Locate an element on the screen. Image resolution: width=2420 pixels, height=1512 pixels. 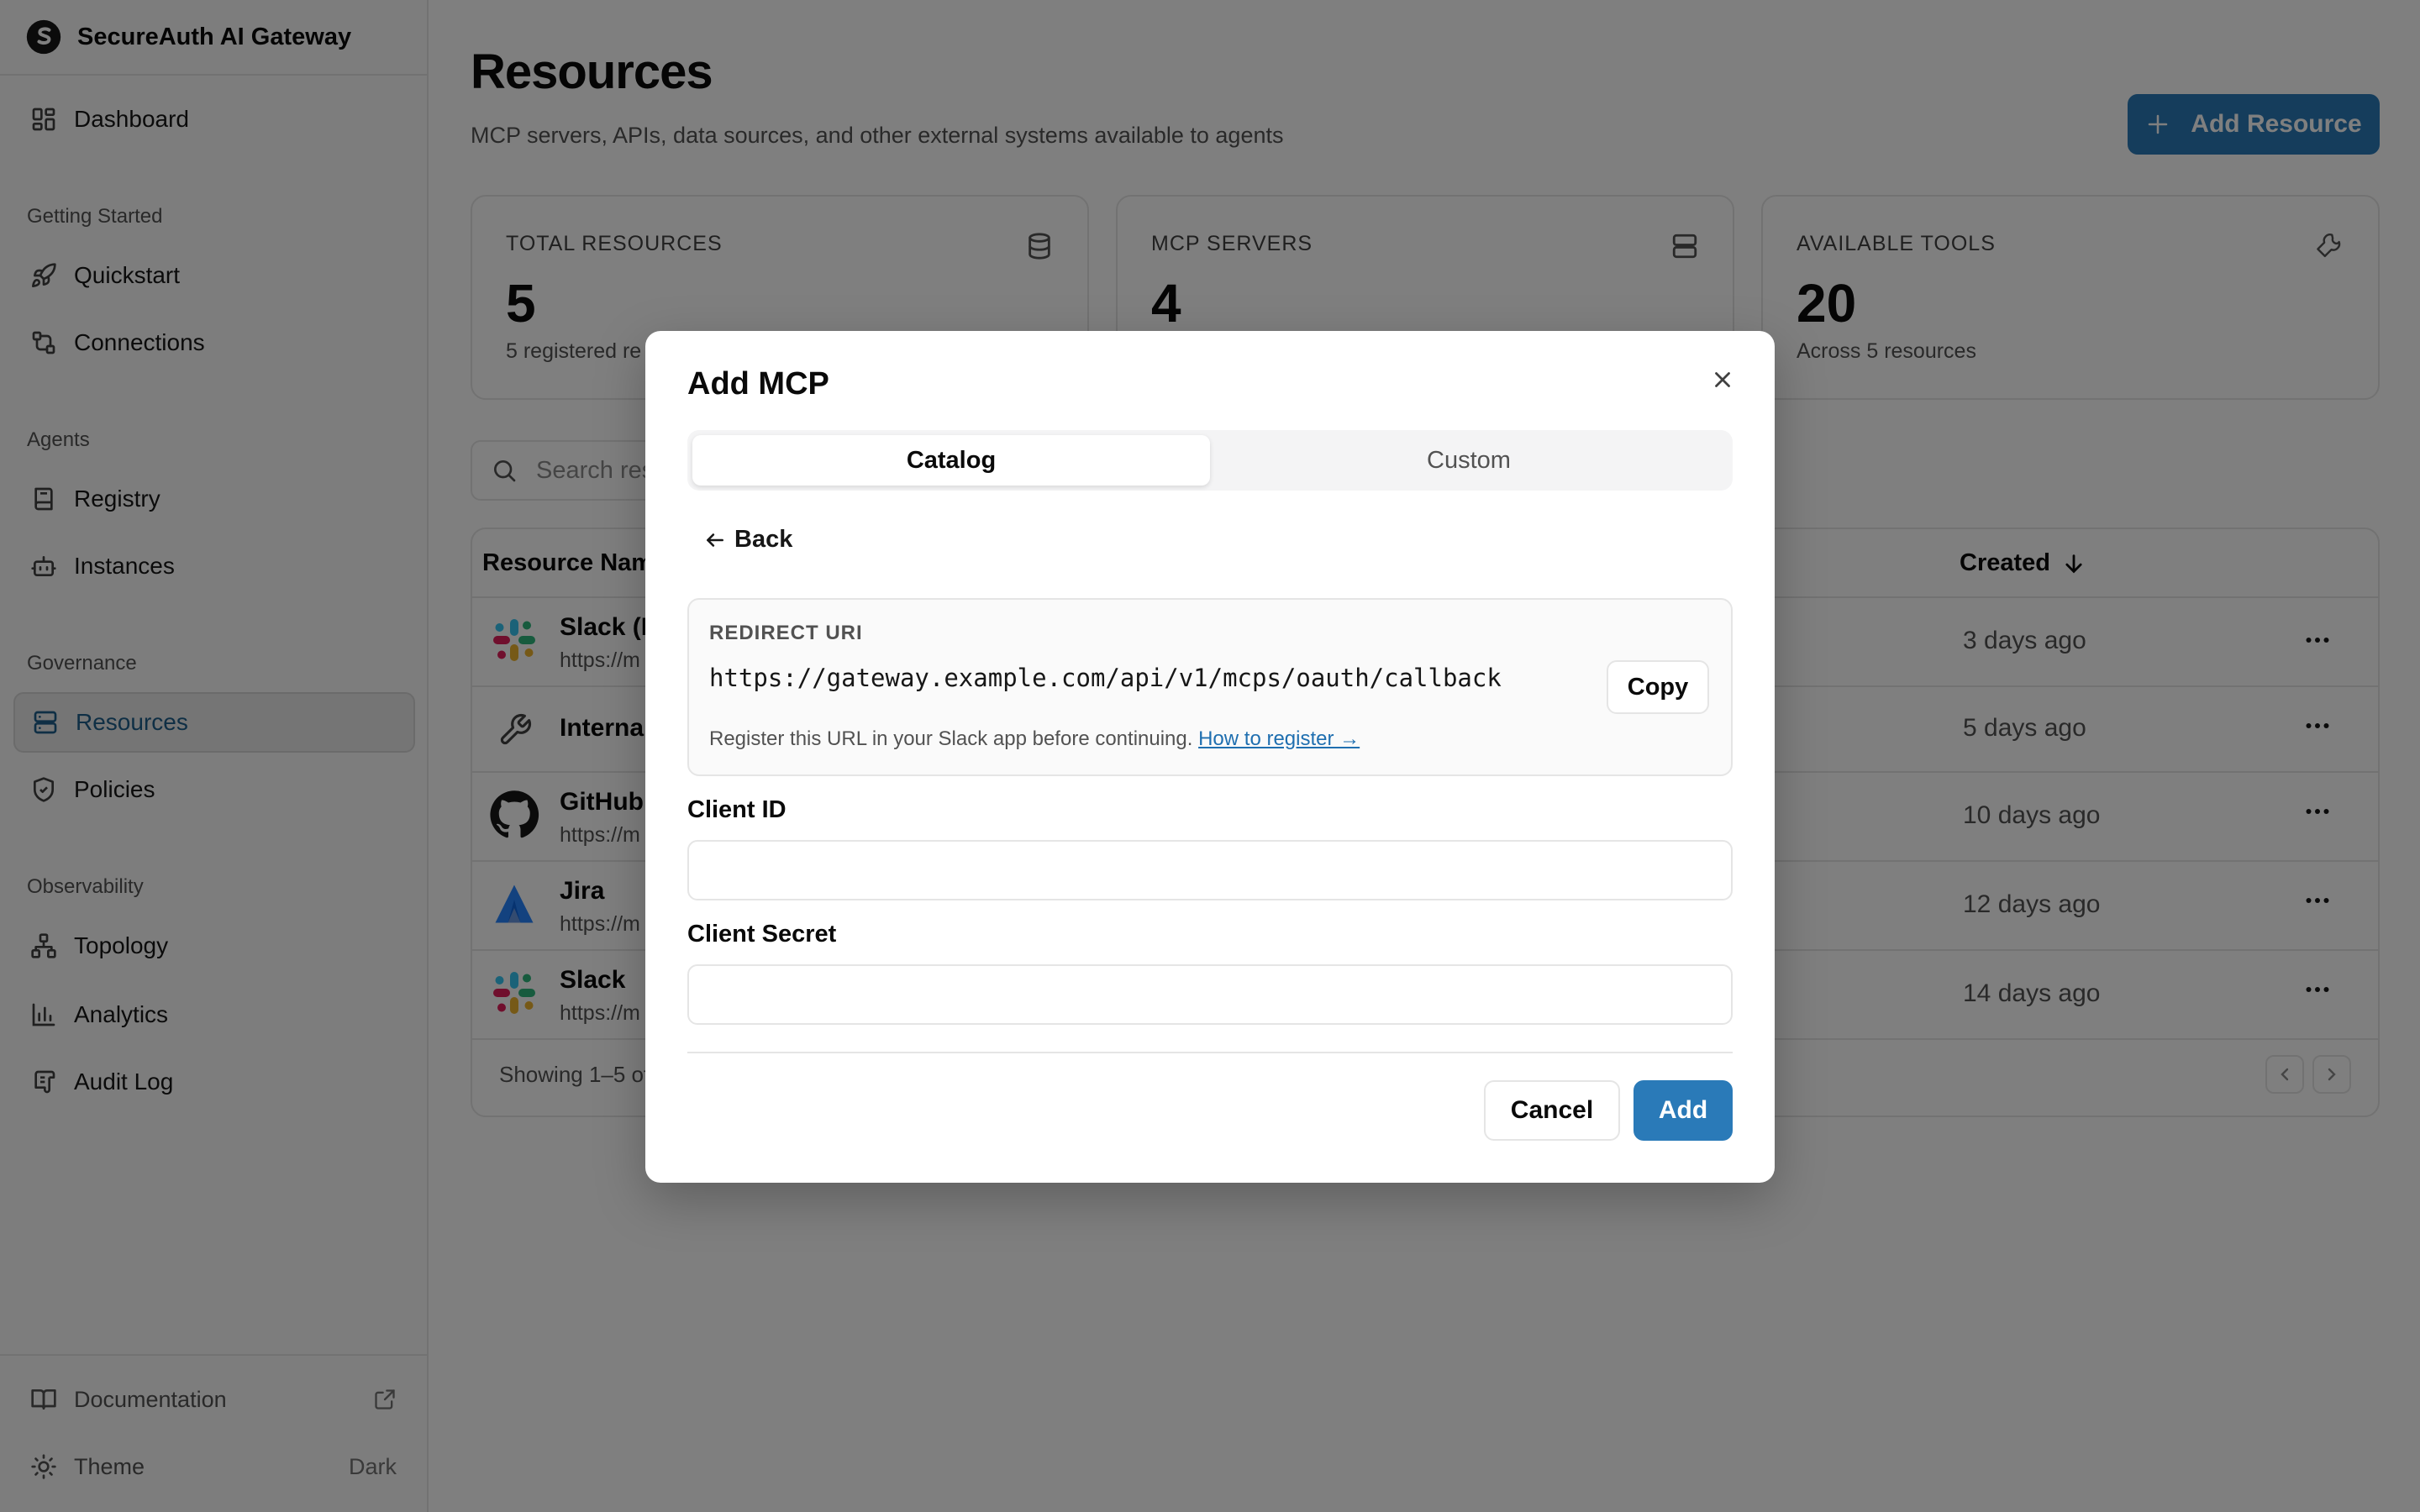
close-icon is located at coordinates (1723, 379).